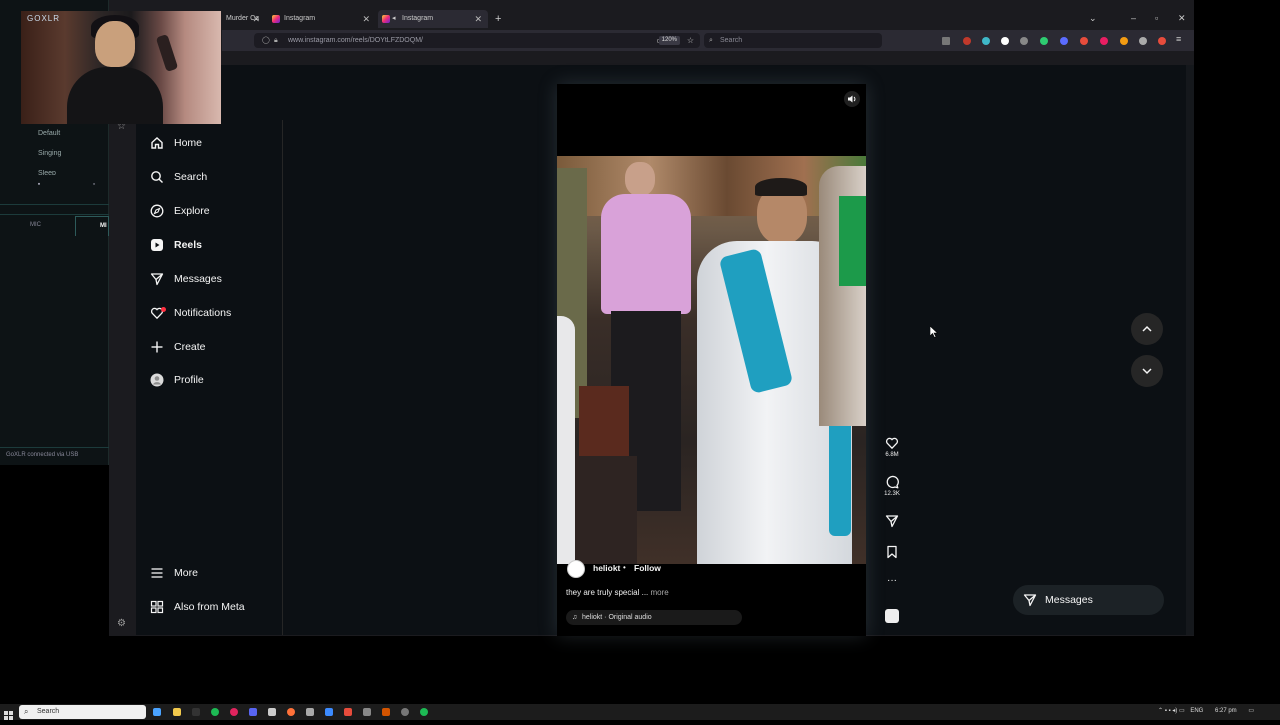 Image resolution: width=1280 pixels, height=725 pixels. Describe the element at coordinates (690, 40) in the screenshot. I see `bookmark-star-icon: ☆` at that location.